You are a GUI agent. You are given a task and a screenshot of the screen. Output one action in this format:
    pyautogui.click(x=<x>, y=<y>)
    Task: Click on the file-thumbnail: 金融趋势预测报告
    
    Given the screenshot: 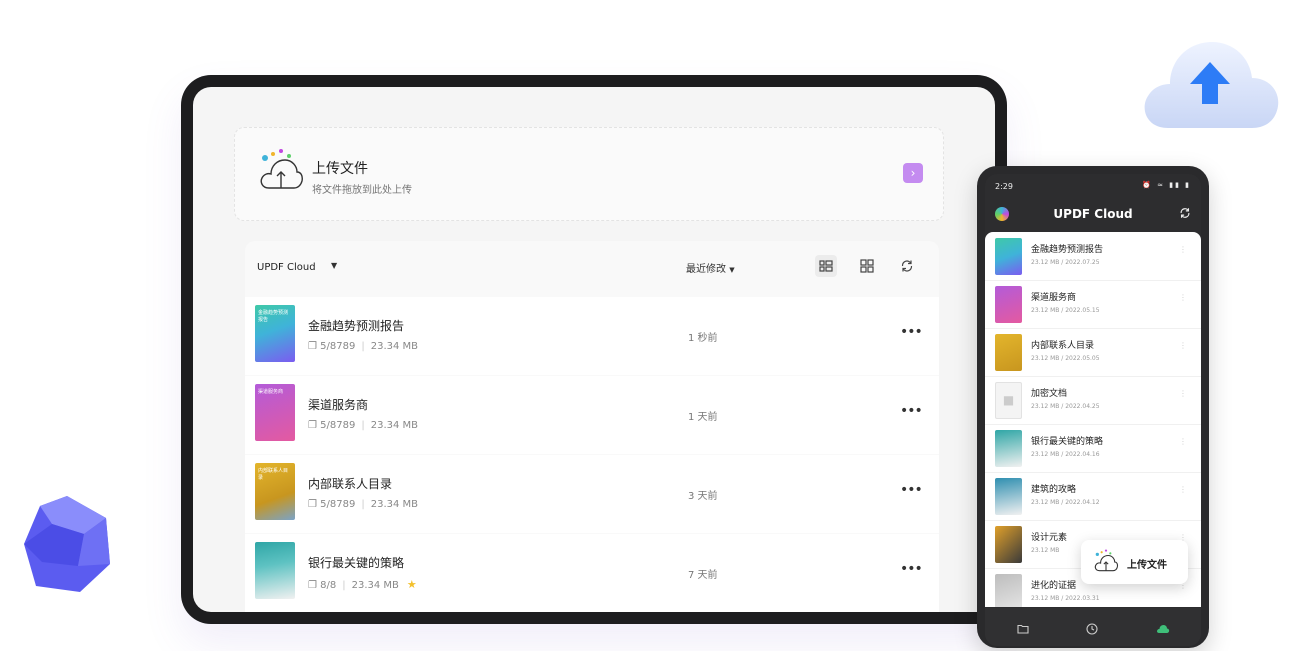 What is the action you would take?
    pyautogui.click(x=275, y=333)
    